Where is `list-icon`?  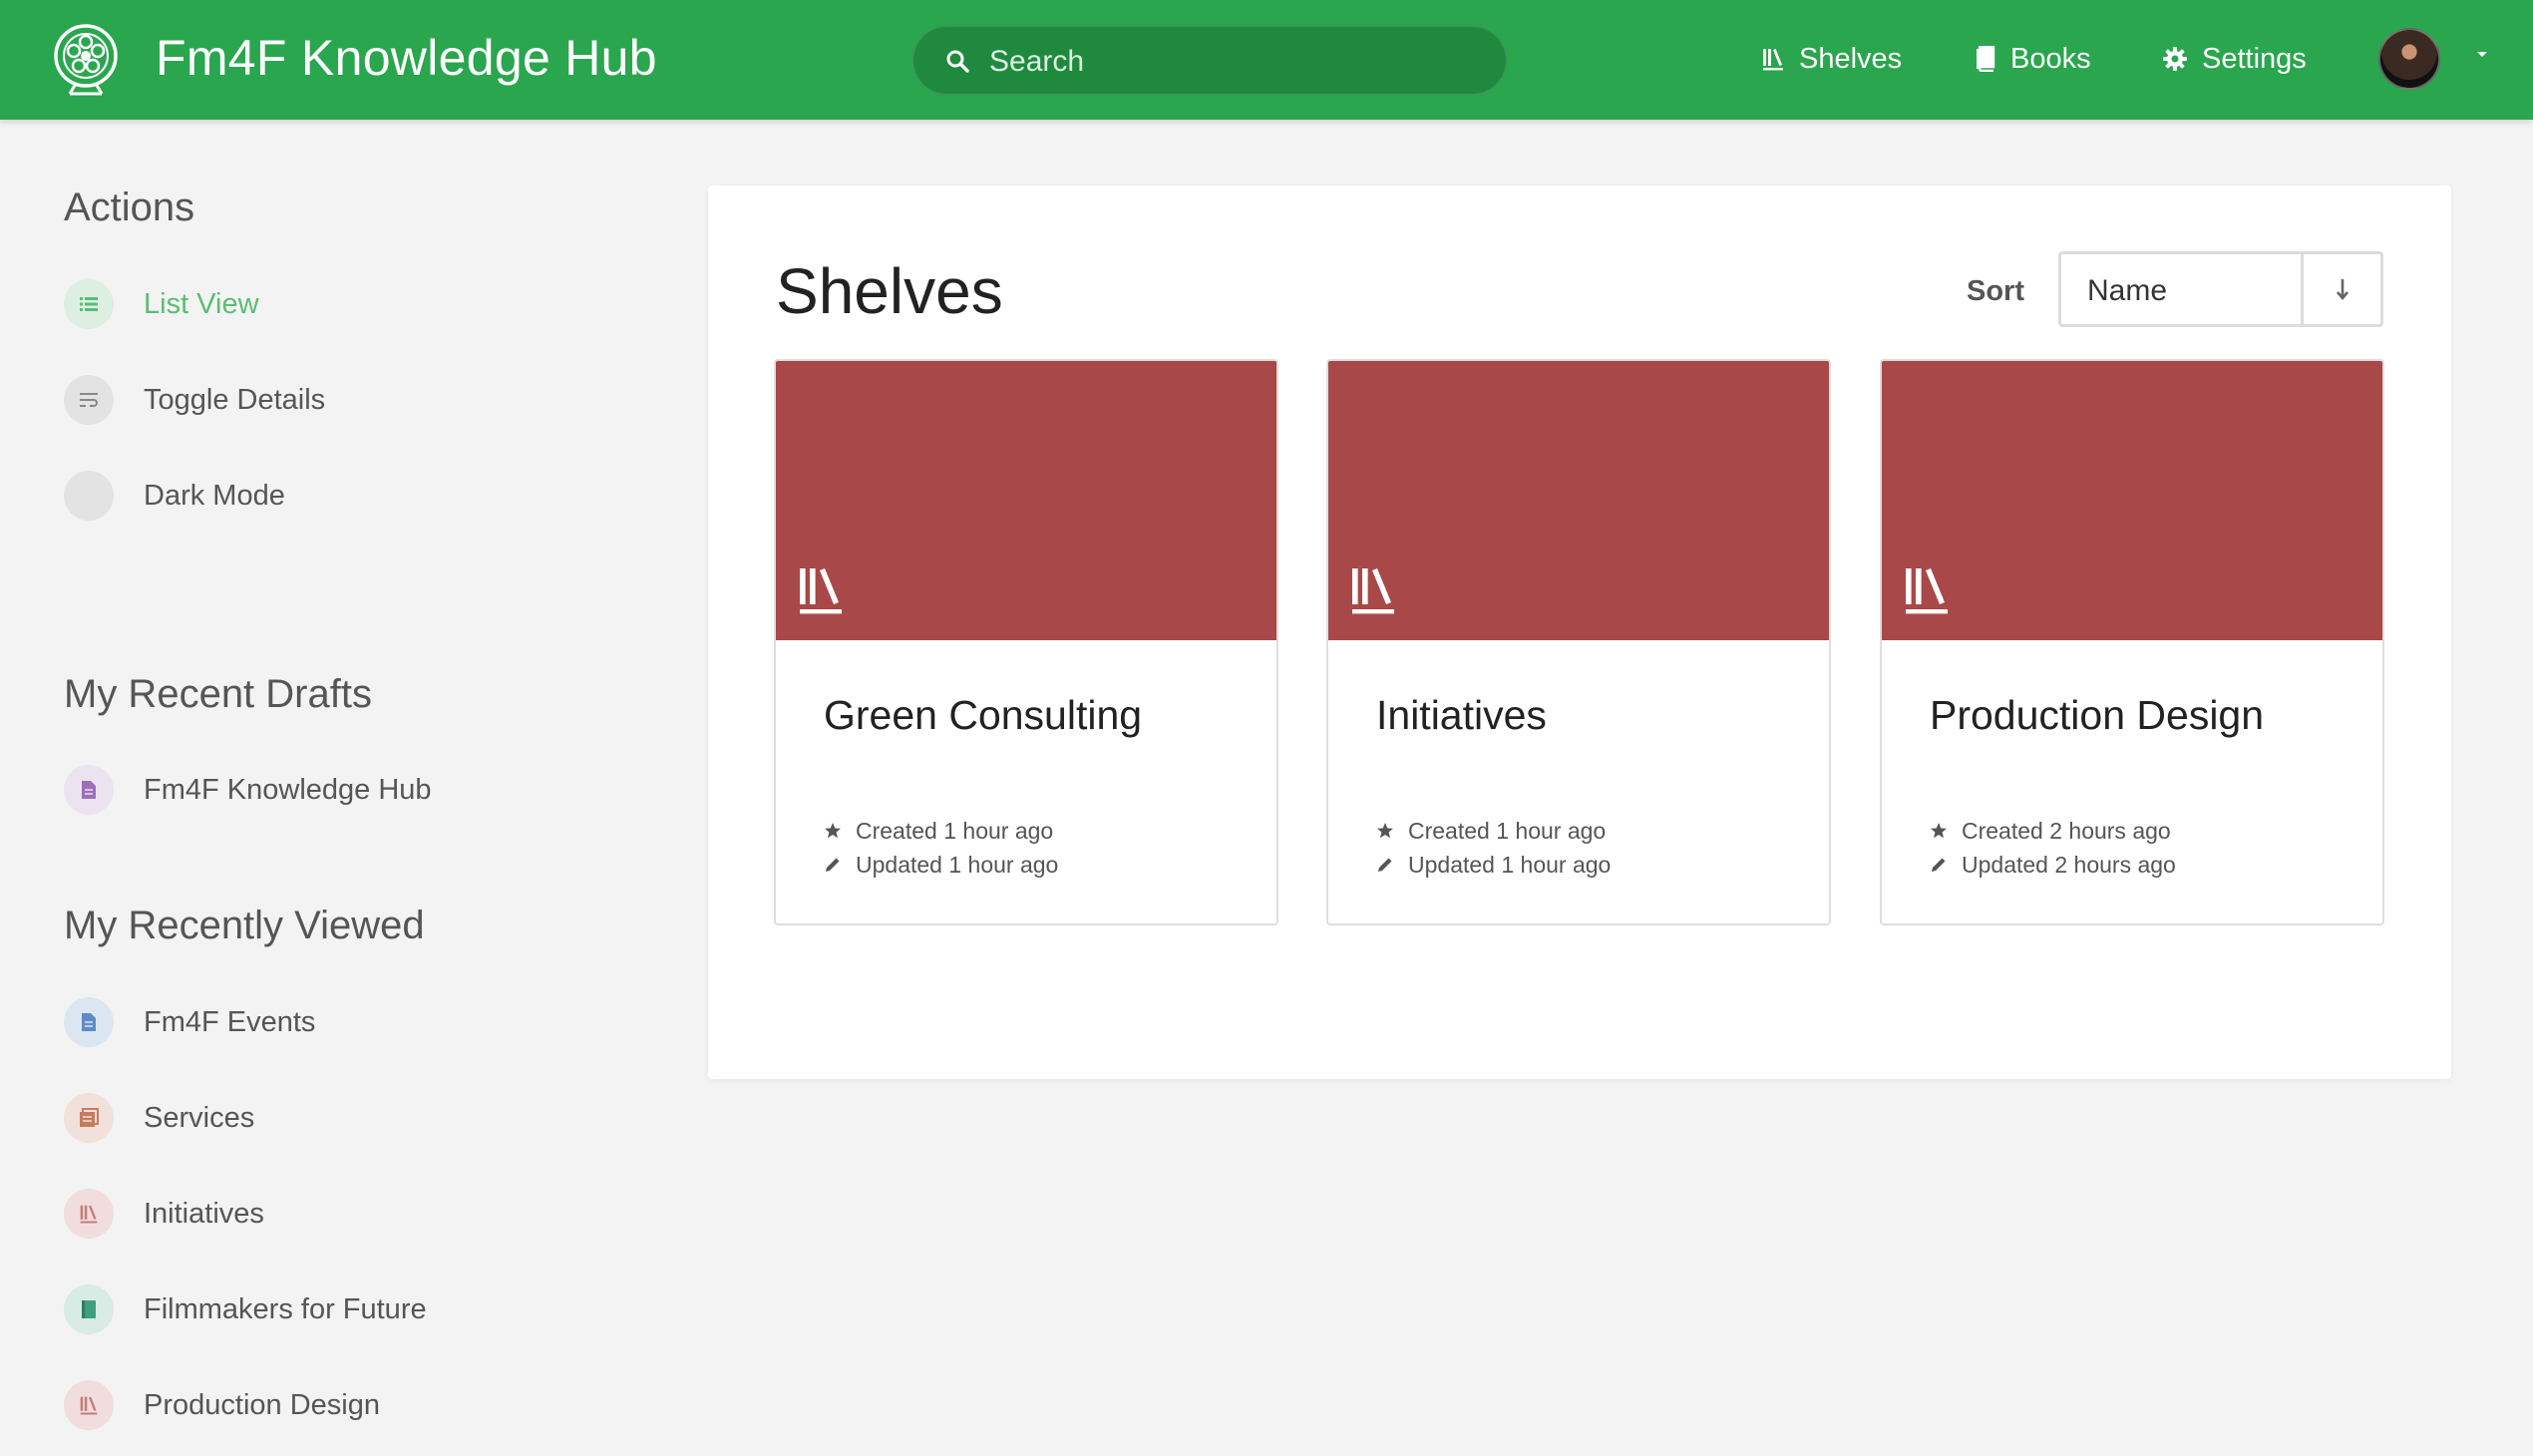 list-icon is located at coordinates (89, 304).